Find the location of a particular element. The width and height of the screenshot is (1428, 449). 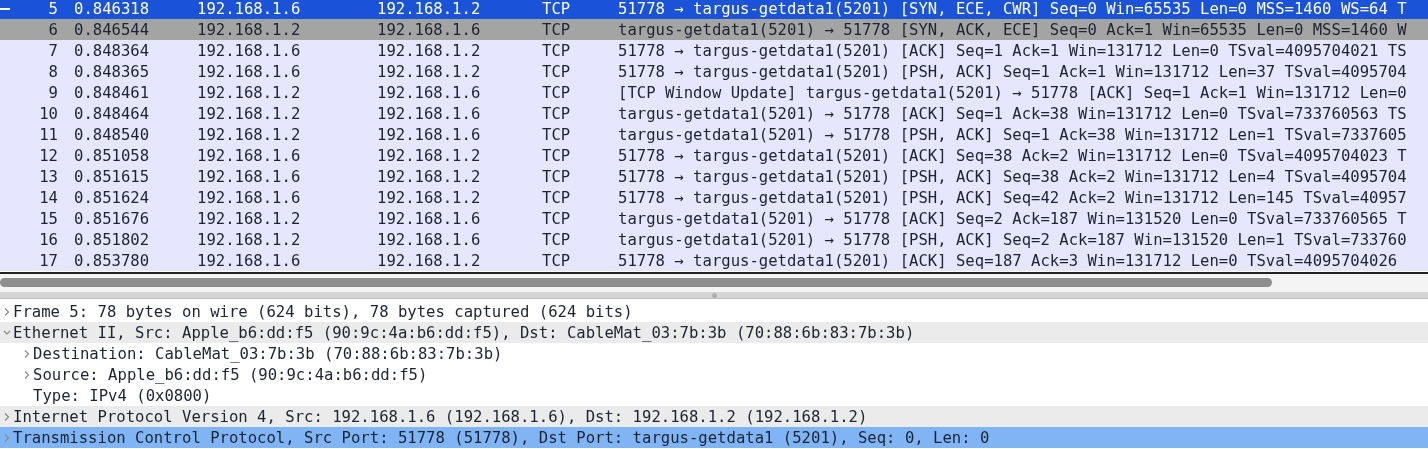

packet-info: 51778 → targus-getdata1(5201) [ACK] Seq=38 Ack=2 Win=131712 Len=0 TSval=4095704023 T is located at coordinates (1012, 155).